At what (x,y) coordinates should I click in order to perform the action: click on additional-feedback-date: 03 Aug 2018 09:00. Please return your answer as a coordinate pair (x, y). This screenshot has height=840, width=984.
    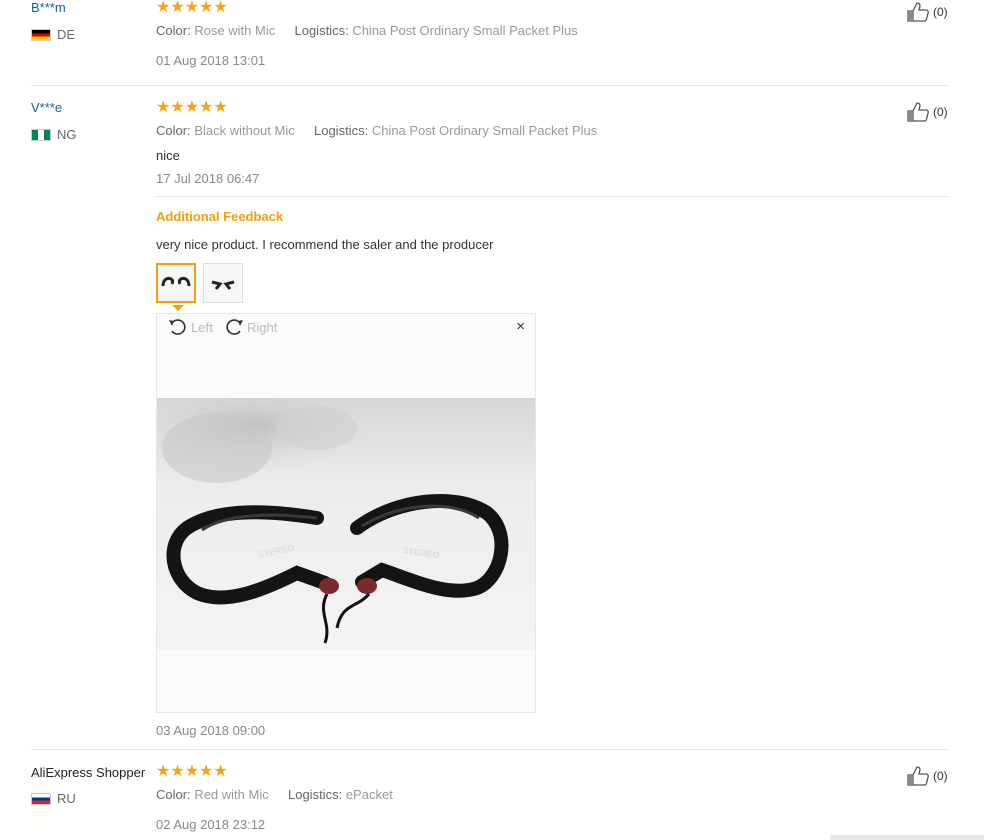
    Looking at the image, I should click on (211, 730).